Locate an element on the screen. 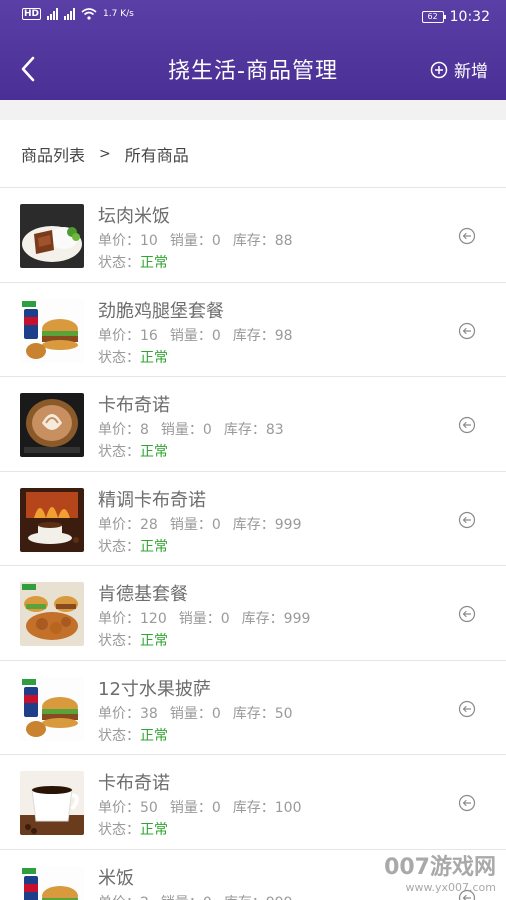 This screenshot has width=506, height=900. price-text: 单价：16 is located at coordinates (128, 336).